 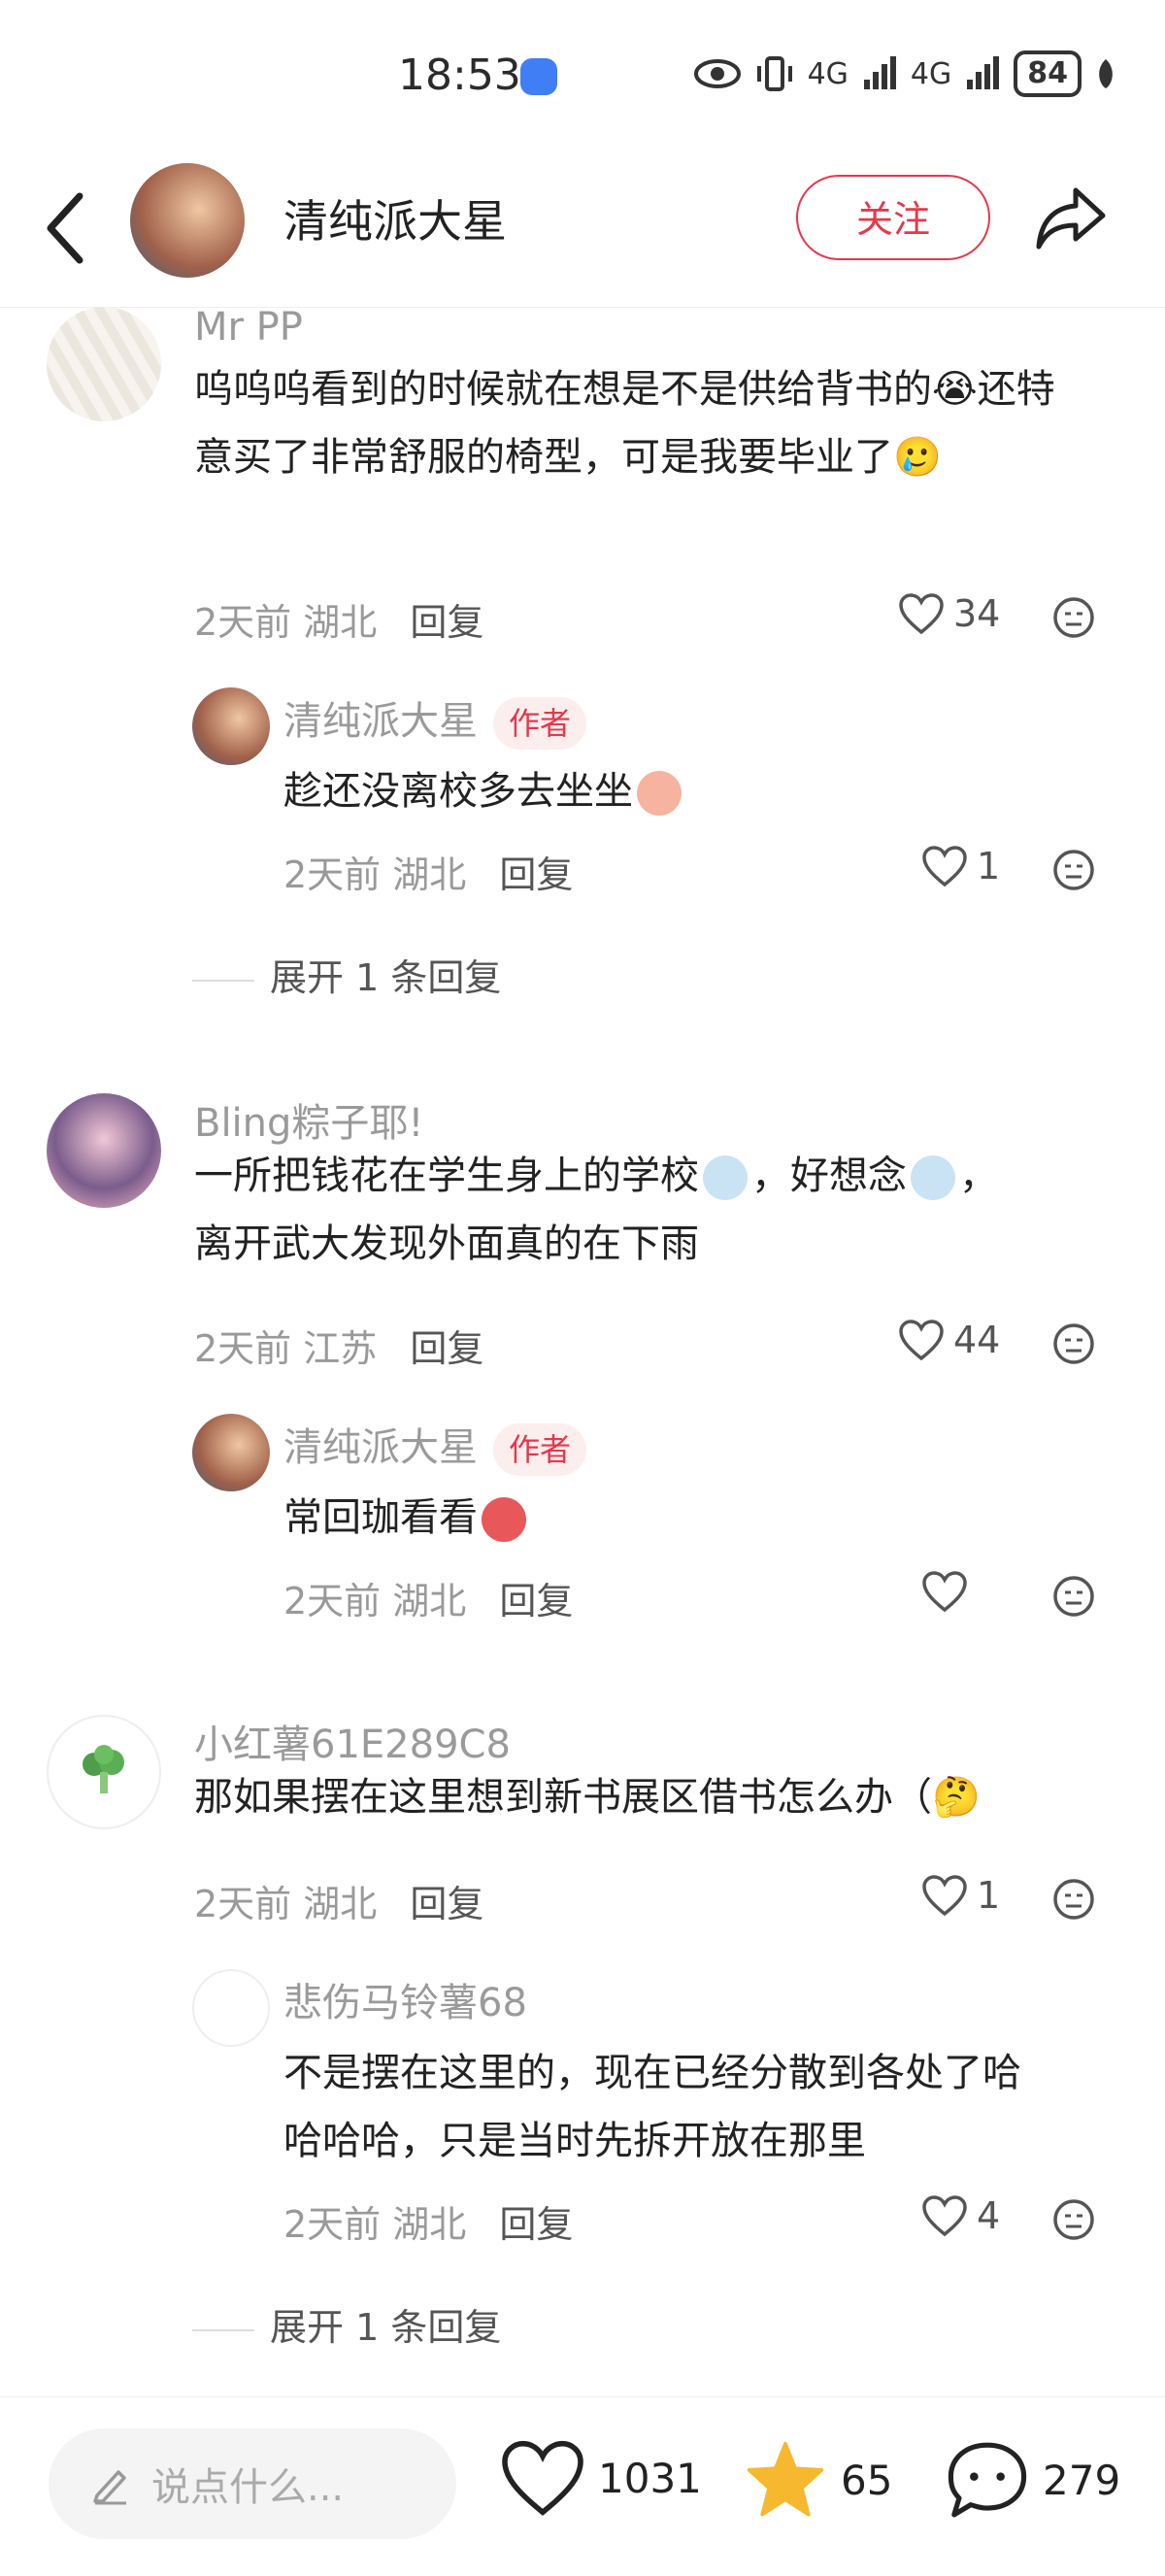 I want to click on comment-post-button: 279, so click(x=1033, y=2480).